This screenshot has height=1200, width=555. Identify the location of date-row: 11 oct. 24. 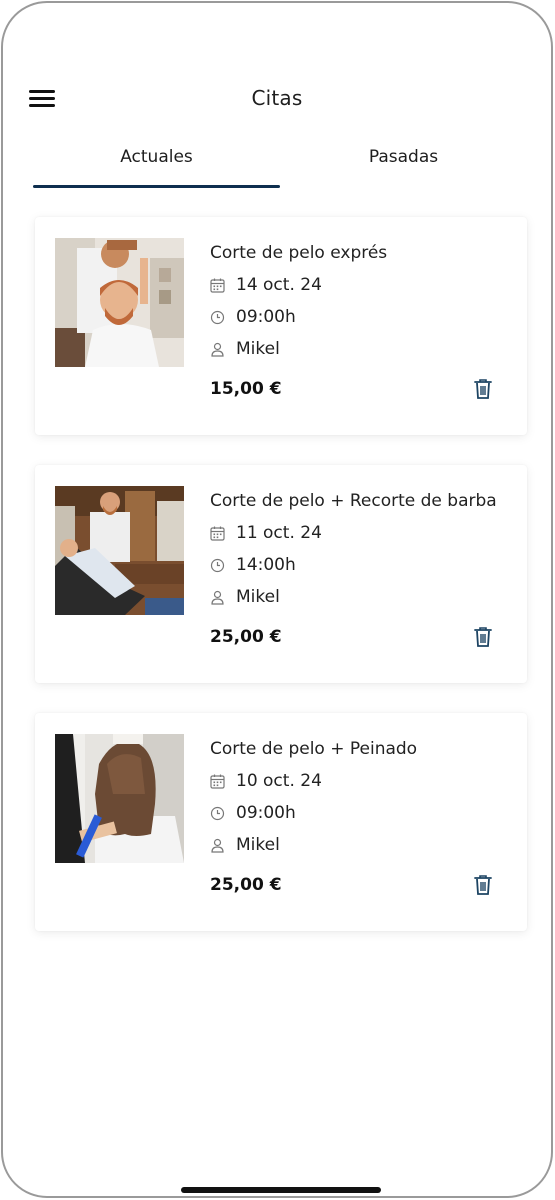
(358, 533).